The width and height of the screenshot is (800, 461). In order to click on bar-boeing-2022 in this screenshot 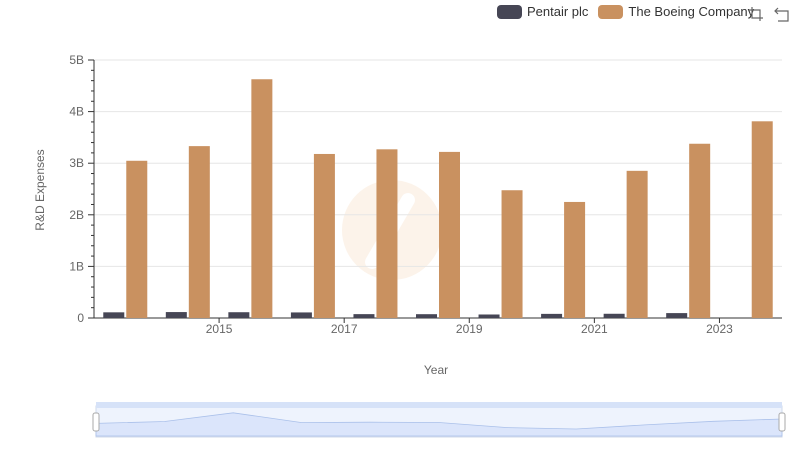, I will do `click(637, 244)`.